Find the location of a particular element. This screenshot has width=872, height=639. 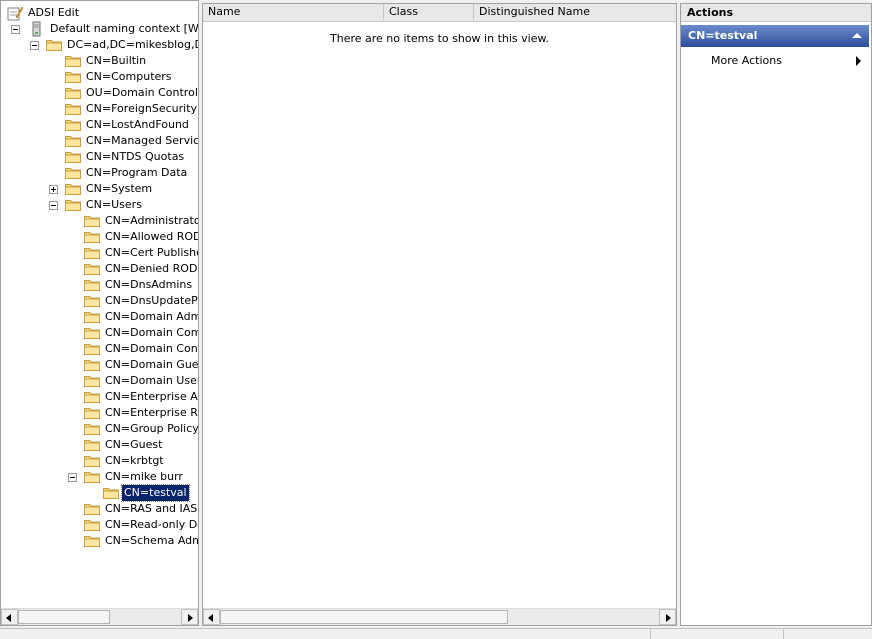

tree-node: CN=Builtin is located at coordinates (99, 61).